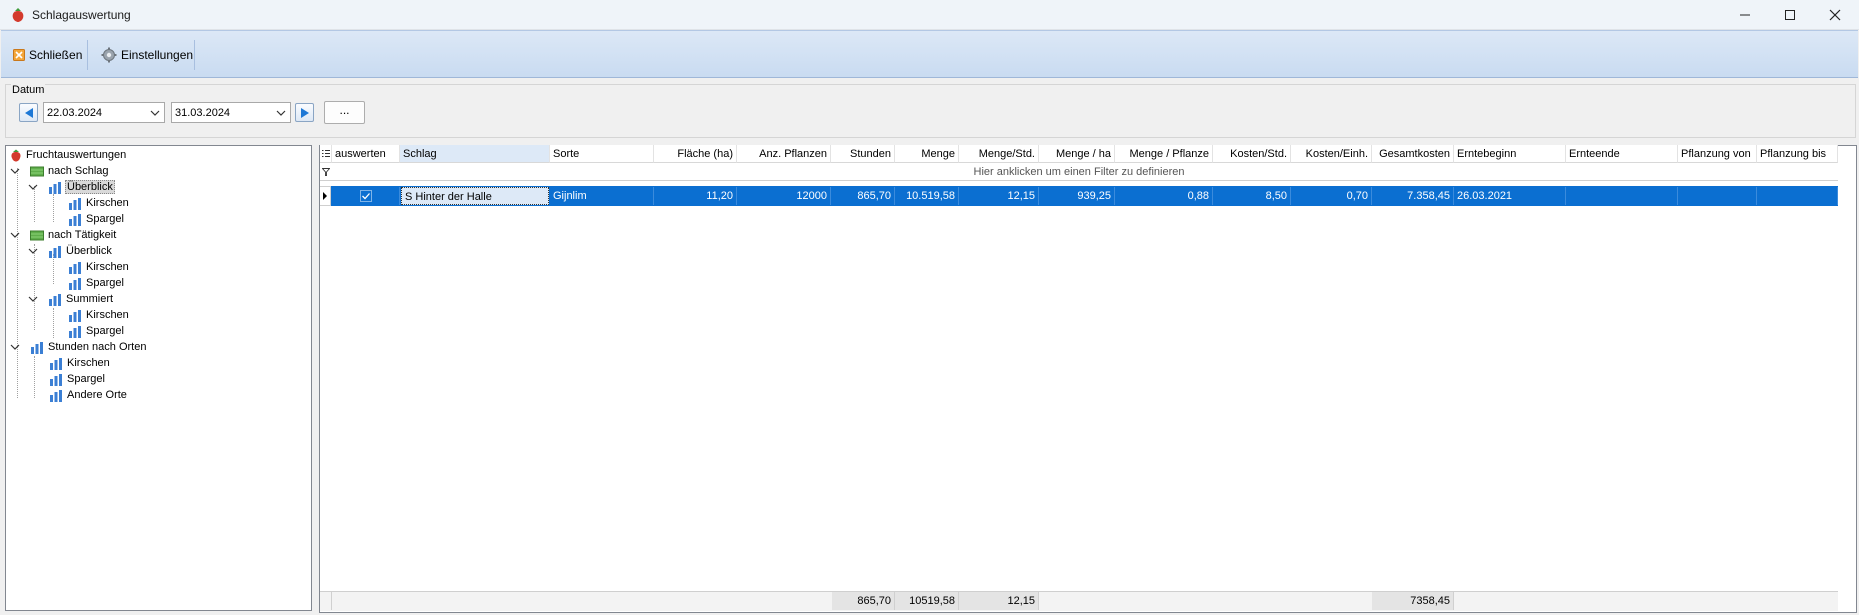 This screenshot has height=615, width=1859. I want to click on arrow-left-icon, so click(28, 112).